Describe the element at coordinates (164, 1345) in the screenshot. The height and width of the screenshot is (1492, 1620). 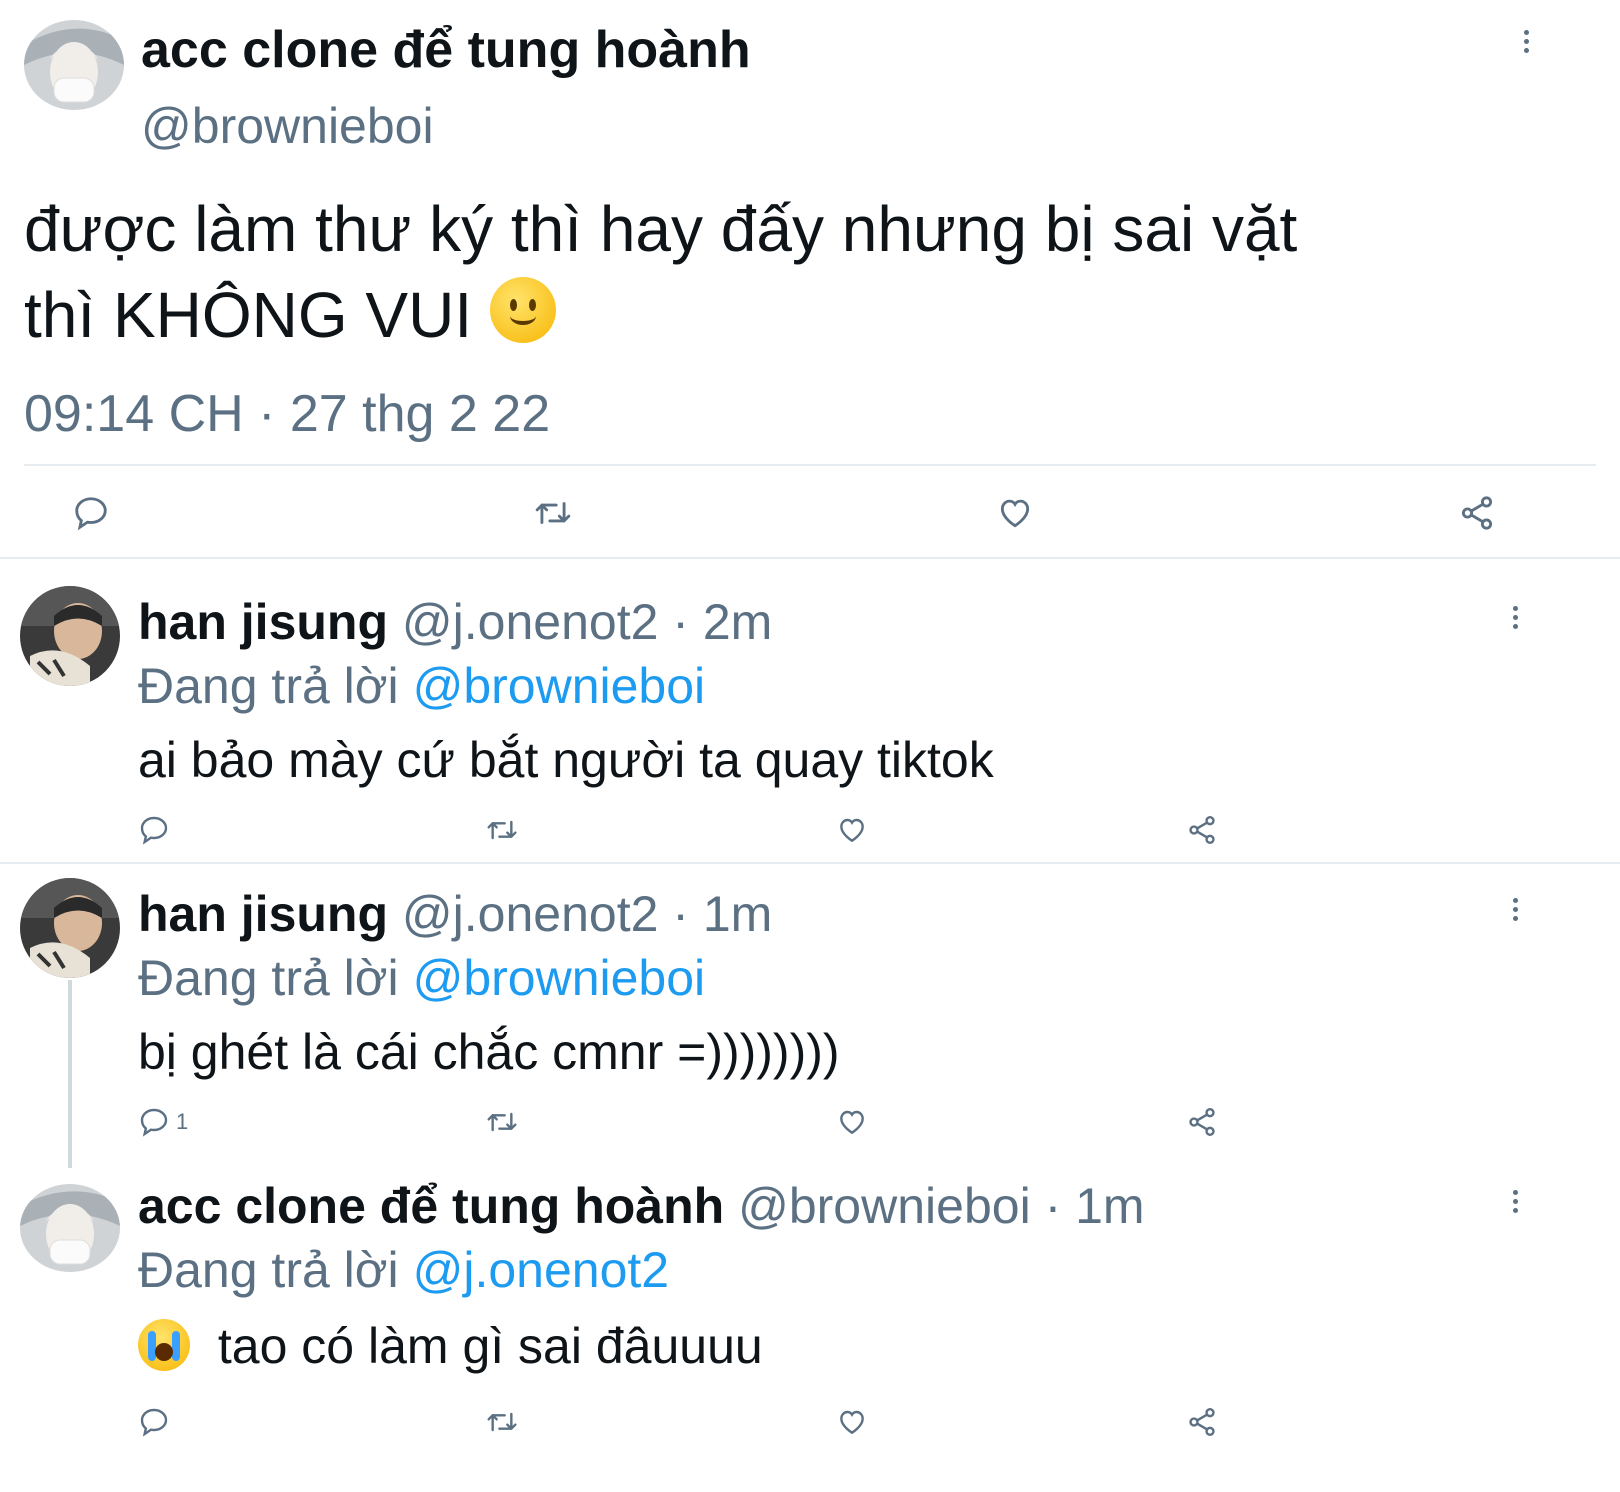
I see `loudly-crying-face-icon` at that location.